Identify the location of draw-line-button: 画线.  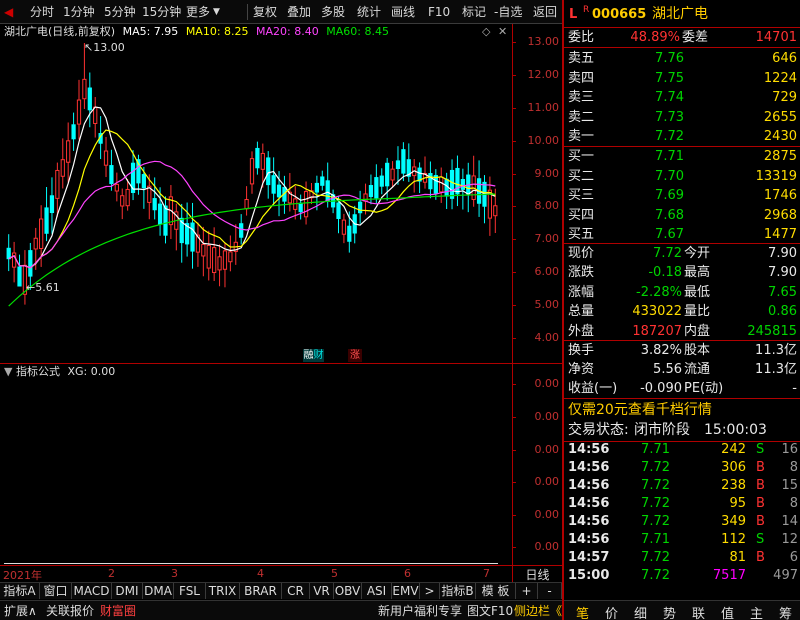
(403, 12).